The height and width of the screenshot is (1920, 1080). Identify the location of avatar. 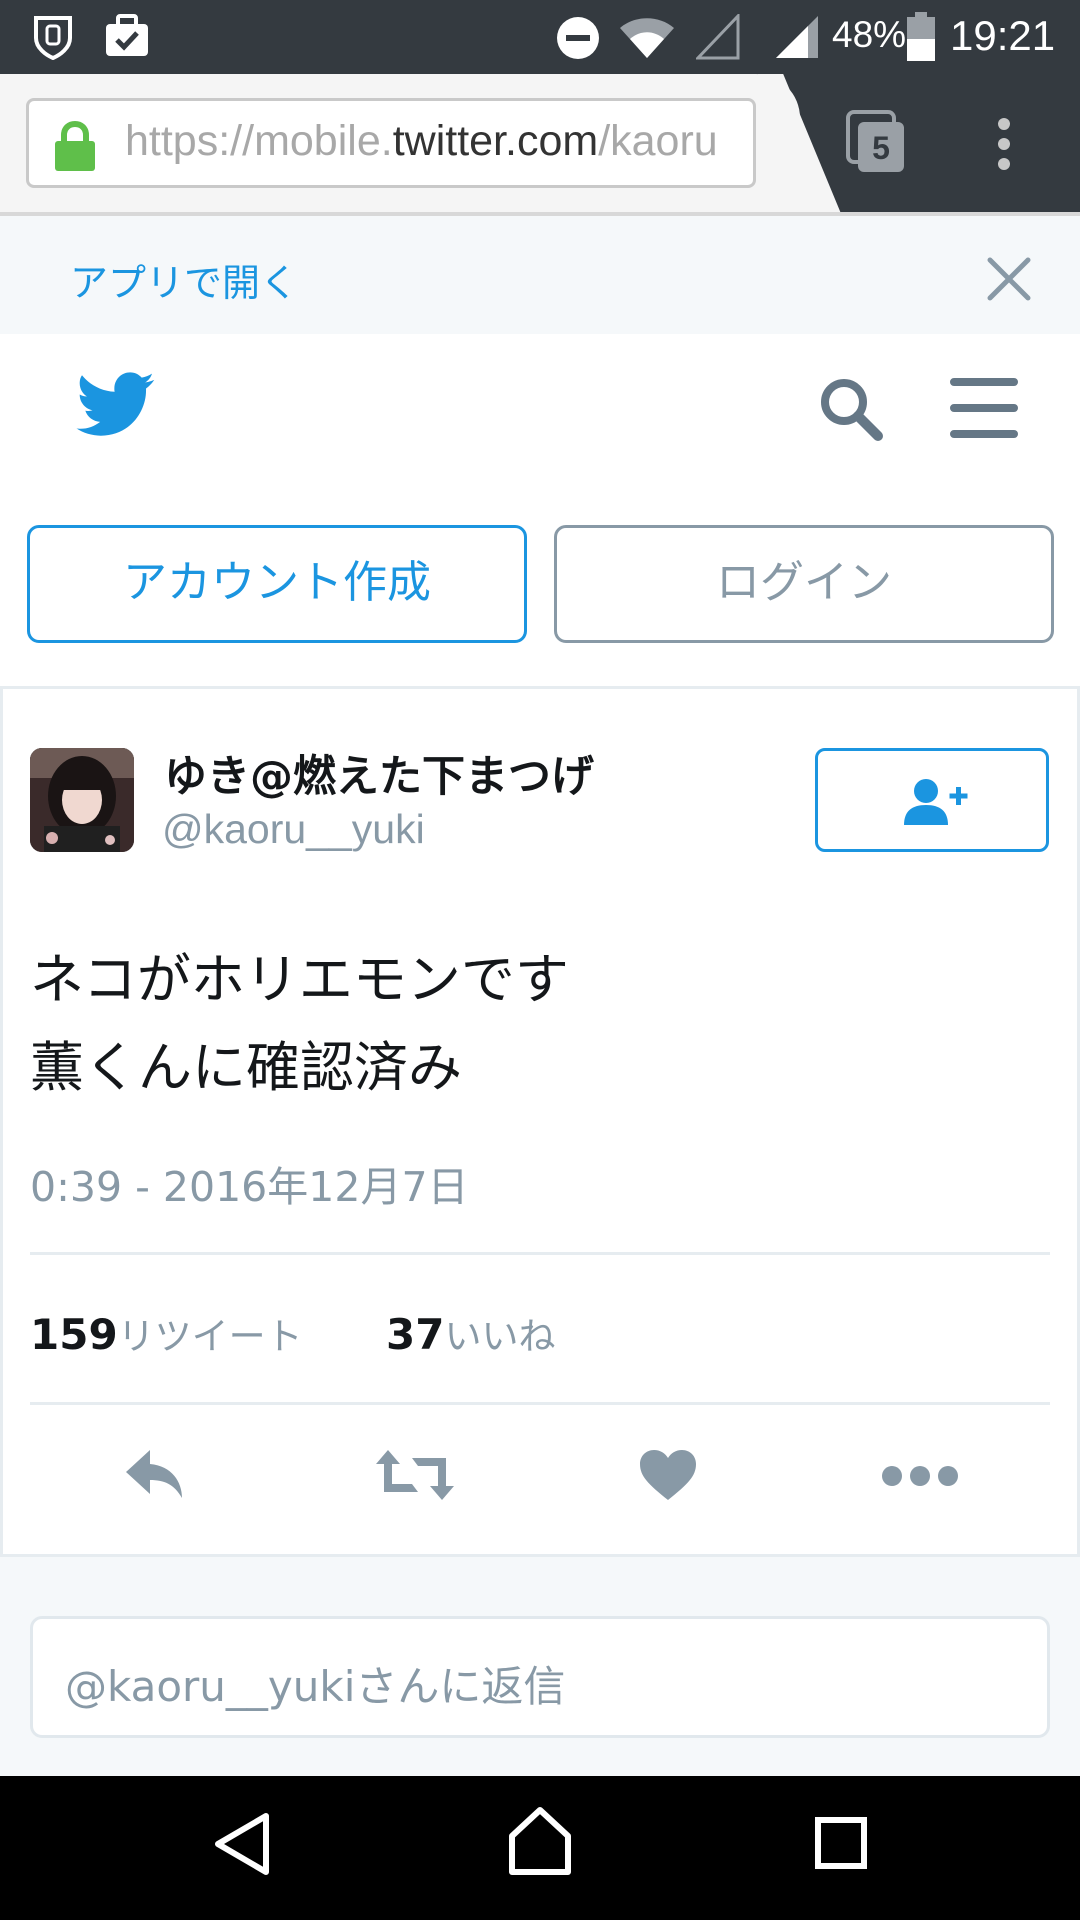
(82, 800).